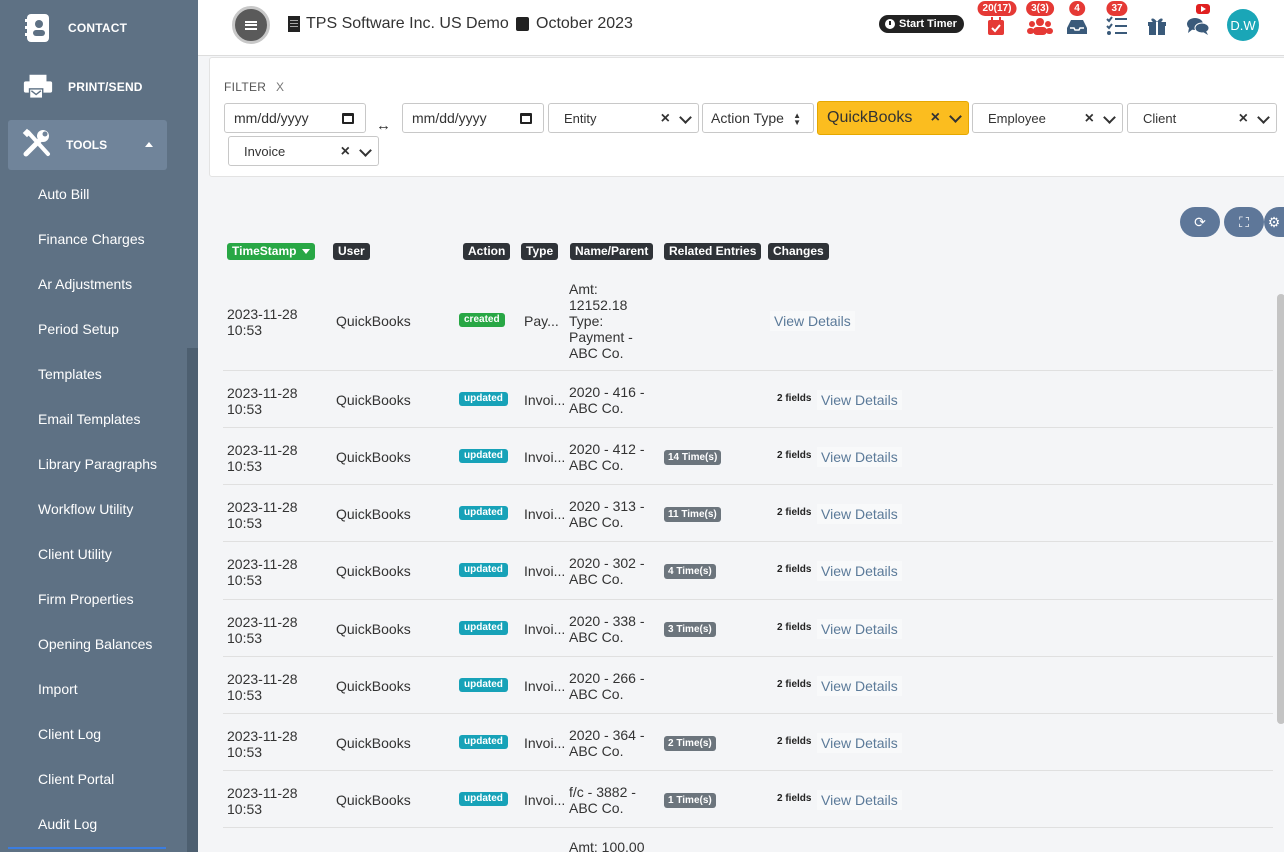 This screenshot has width=1284, height=852. Describe the element at coordinates (280, 87) in the screenshot. I see `filter-clear-button: X` at that location.